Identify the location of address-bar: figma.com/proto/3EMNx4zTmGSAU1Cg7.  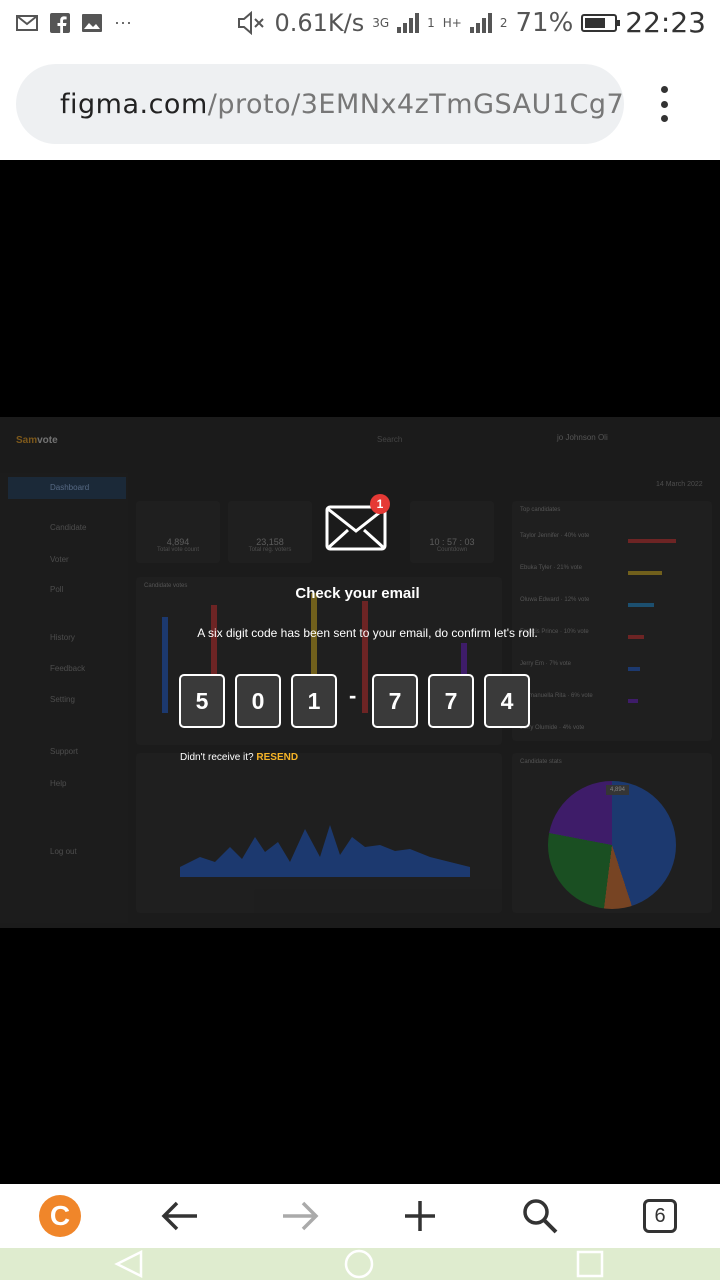
(320, 104).